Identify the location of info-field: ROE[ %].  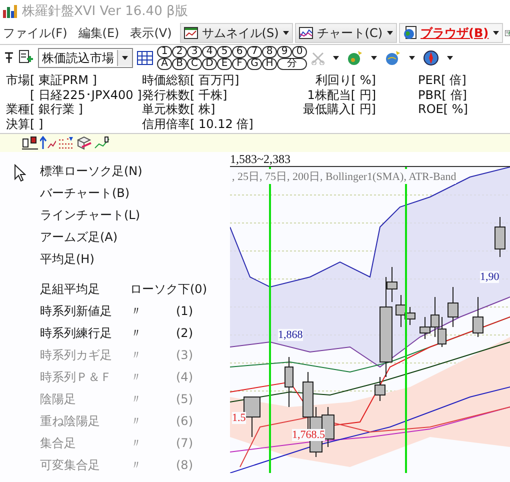
(458, 109).